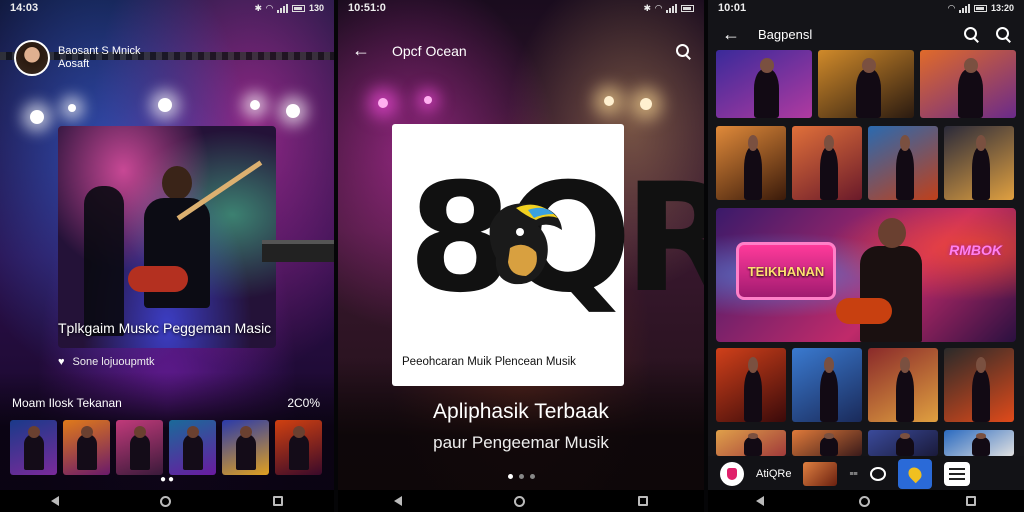 The image size is (1024, 512). Describe the element at coordinates (525, 244) in the screenshot. I see `parrot-logo-icon` at that location.